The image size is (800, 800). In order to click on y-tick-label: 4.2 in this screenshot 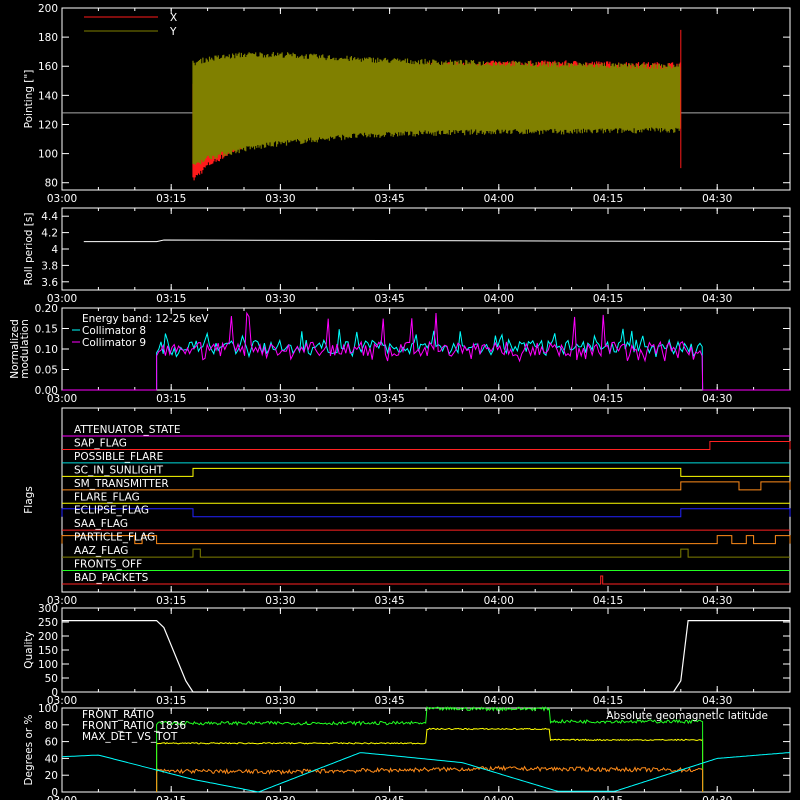, I will do `click(49, 234)`.